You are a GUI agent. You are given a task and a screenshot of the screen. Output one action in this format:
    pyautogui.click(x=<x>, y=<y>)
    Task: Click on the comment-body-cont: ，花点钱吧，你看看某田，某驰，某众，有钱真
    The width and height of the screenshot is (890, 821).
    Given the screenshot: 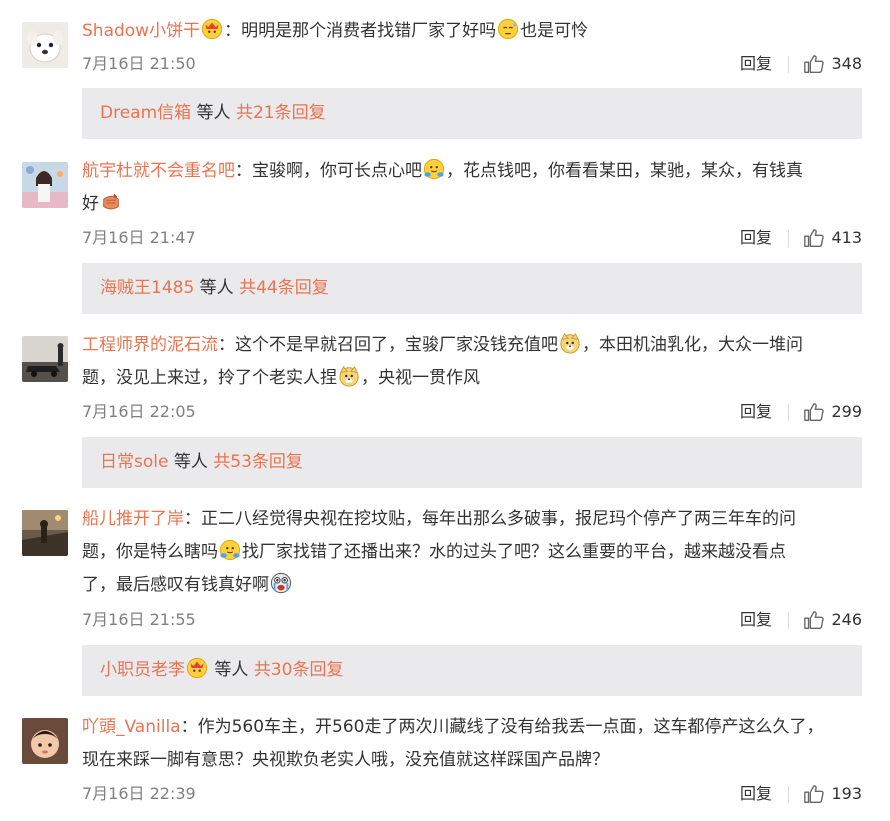 What is the action you would take?
    pyautogui.click(x=624, y=171)
    